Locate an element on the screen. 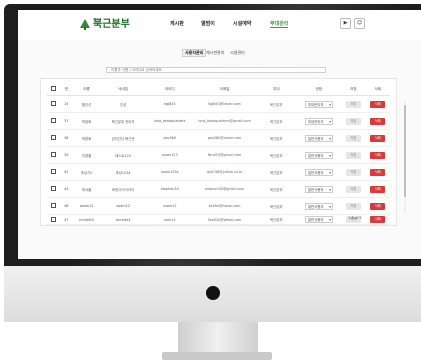 This screenshot has height=360, width=421. cell-email: kkhfm@naver.com is located at coordinates (224, 206).